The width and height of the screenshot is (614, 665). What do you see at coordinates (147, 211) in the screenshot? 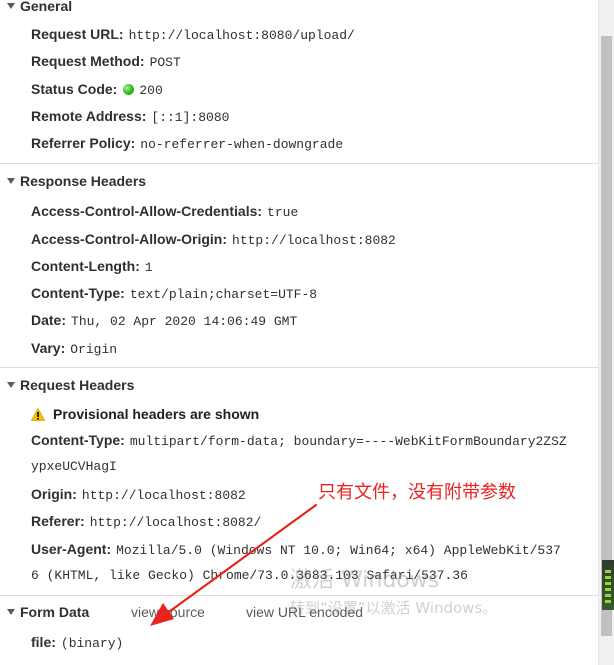
I see `header-key: Access-Control-Allow-Credentials:` at bounding box center [147, 211].